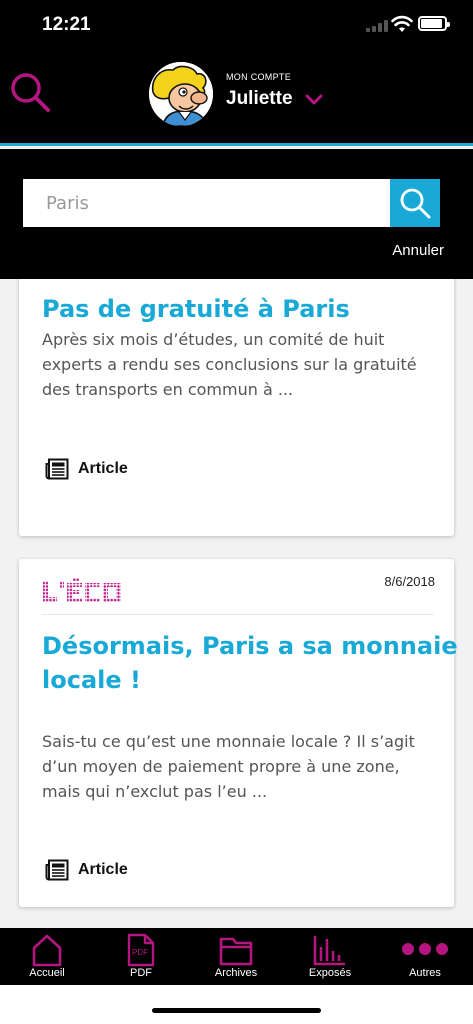 This screenshot has width=473, height=1024. Describe the element at coordinates (330, 973) in the screenshot. I see `tab-label: Exposés` at that location.